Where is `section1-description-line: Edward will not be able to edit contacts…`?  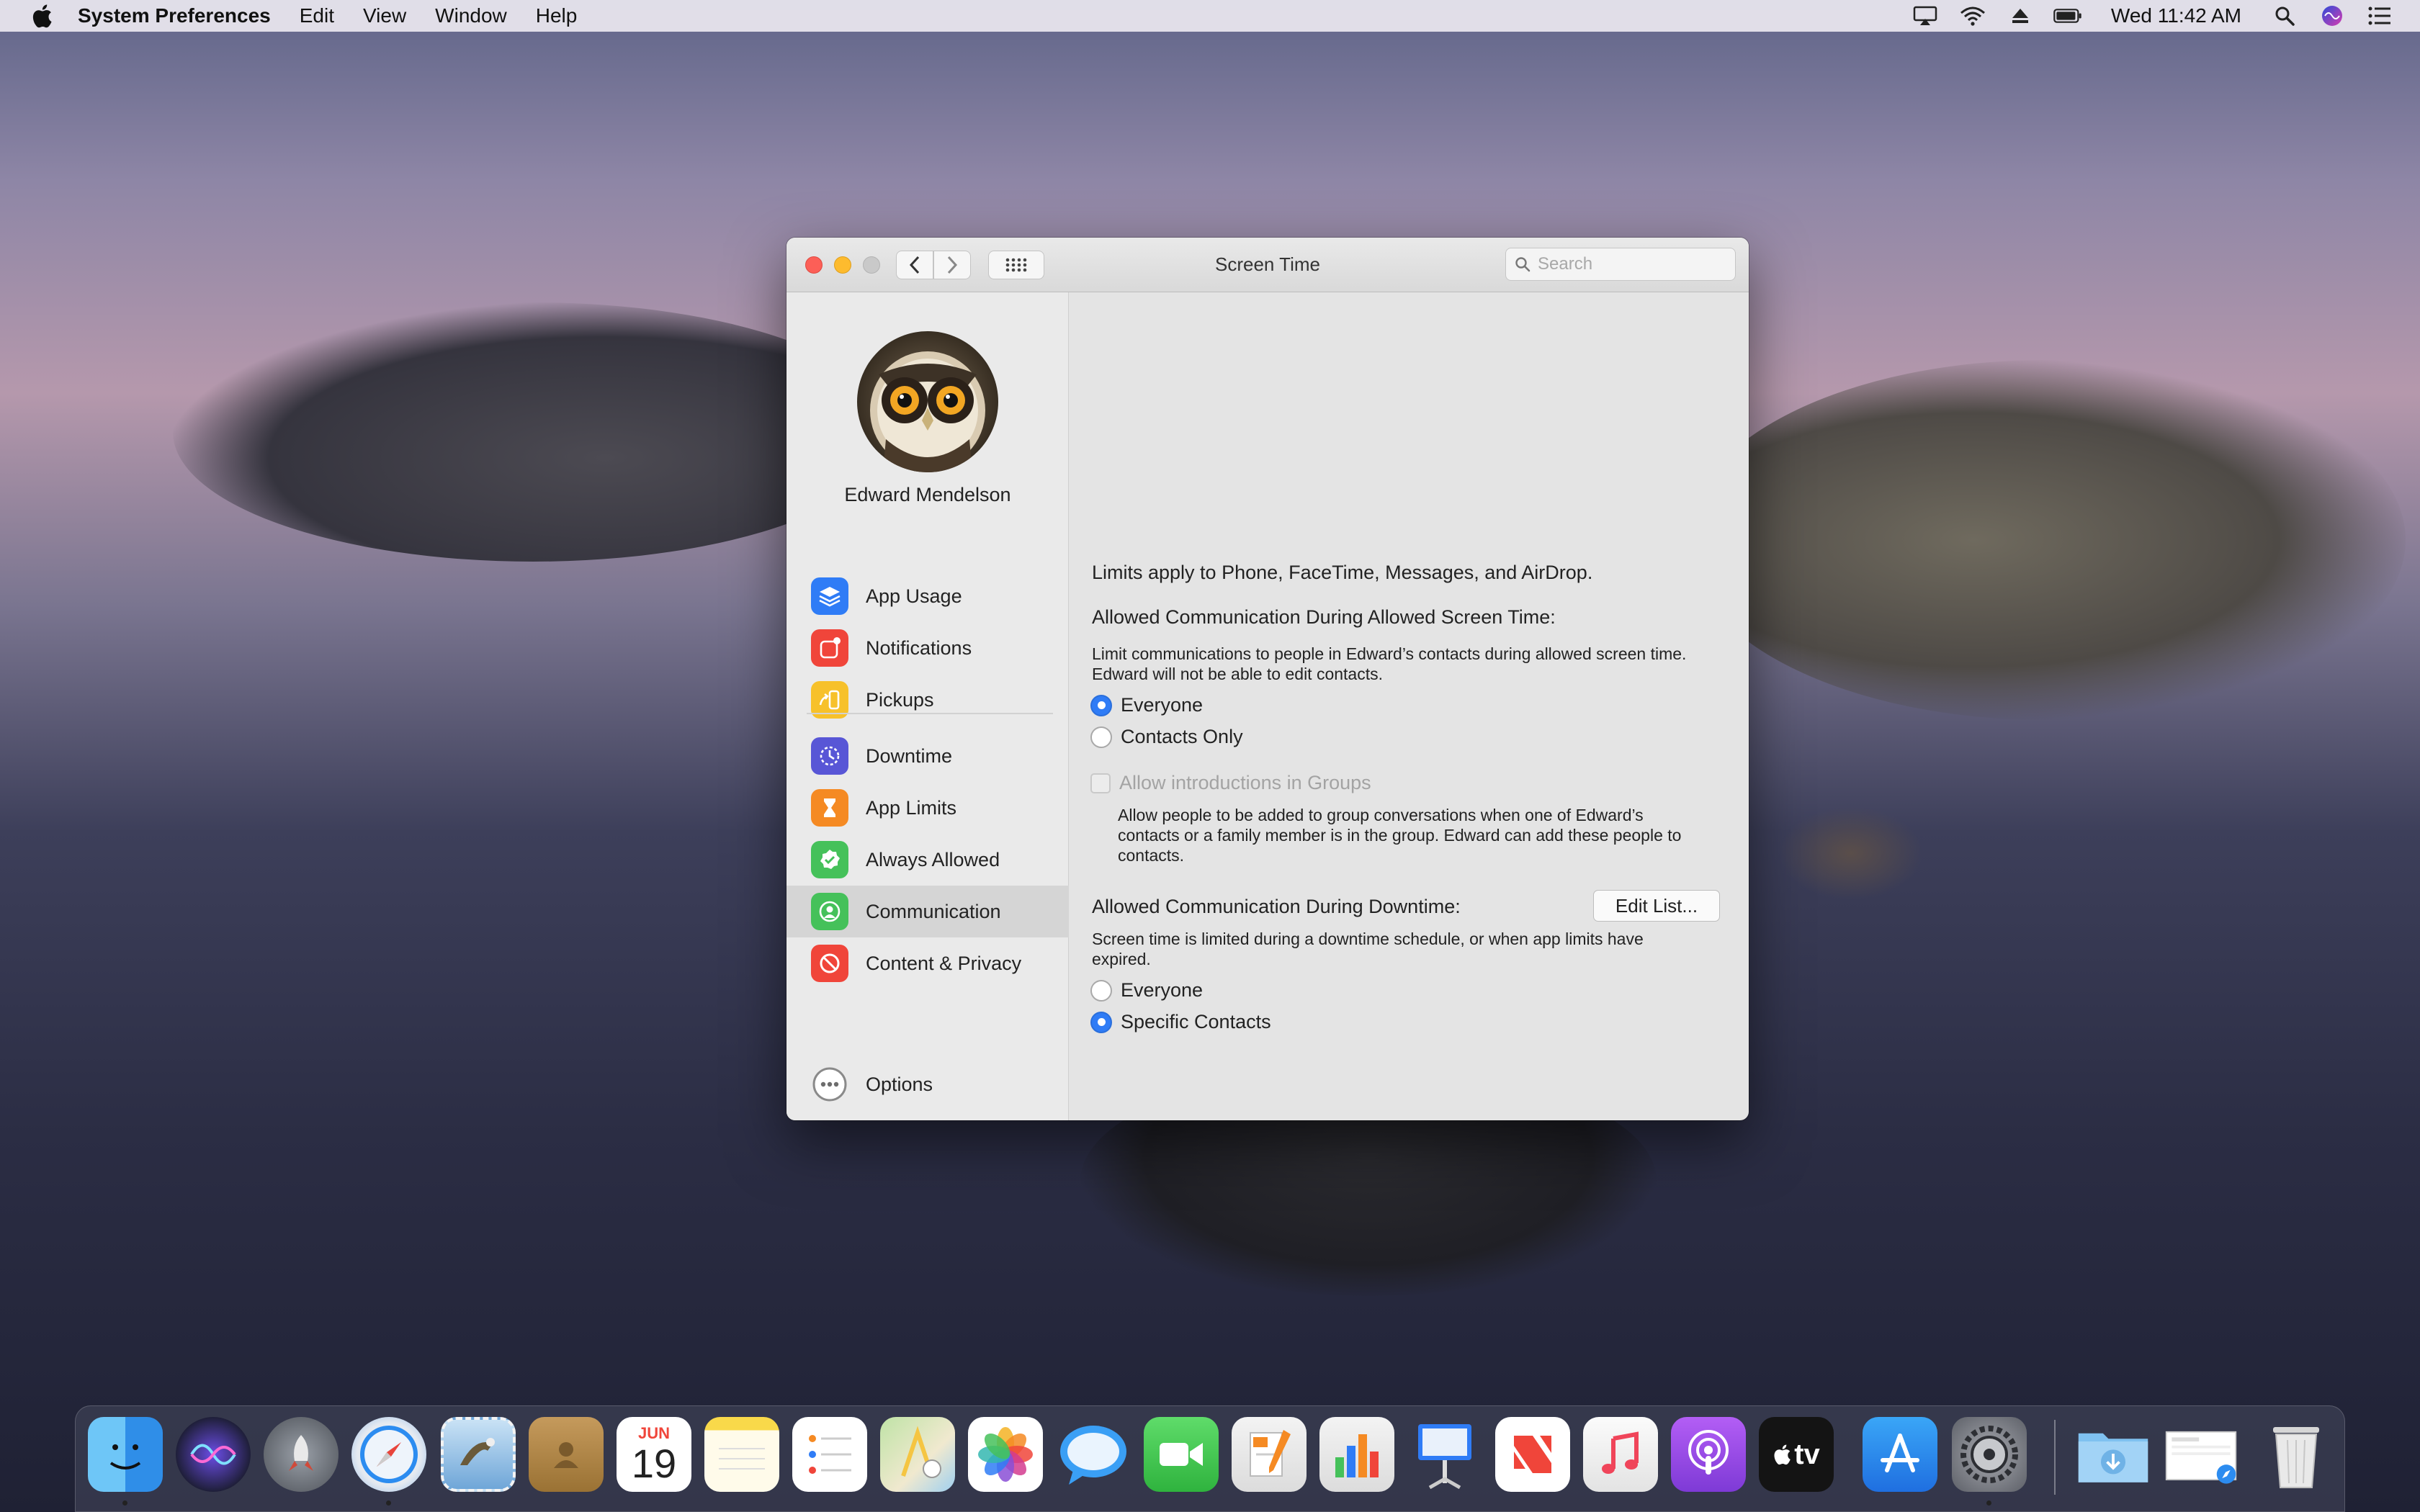
section1-description-line: Edward will not be able to edit contacts… is located at coordinates (1238, 674).